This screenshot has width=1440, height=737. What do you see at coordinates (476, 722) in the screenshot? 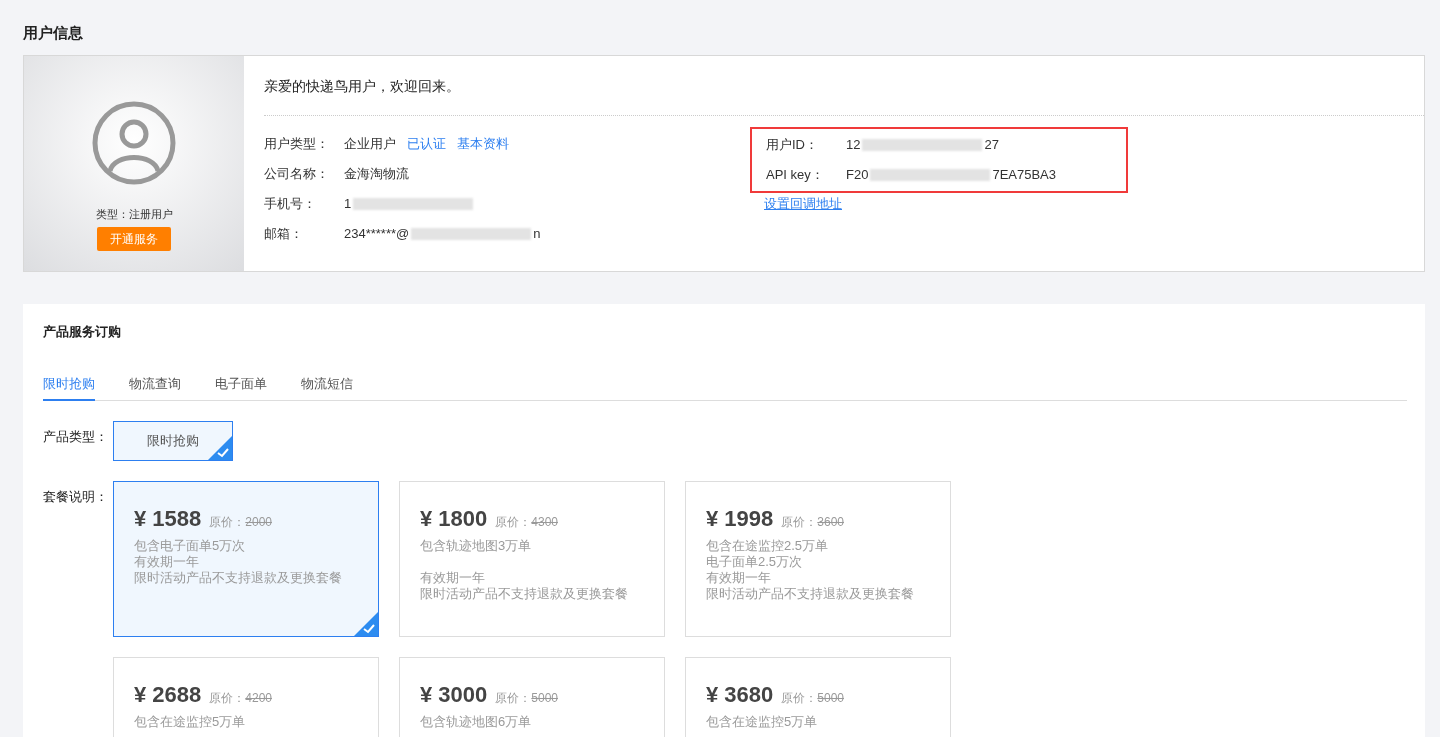
I see `package-detail: 包含轨迹地图6万单` at bounding box center [476, 722].